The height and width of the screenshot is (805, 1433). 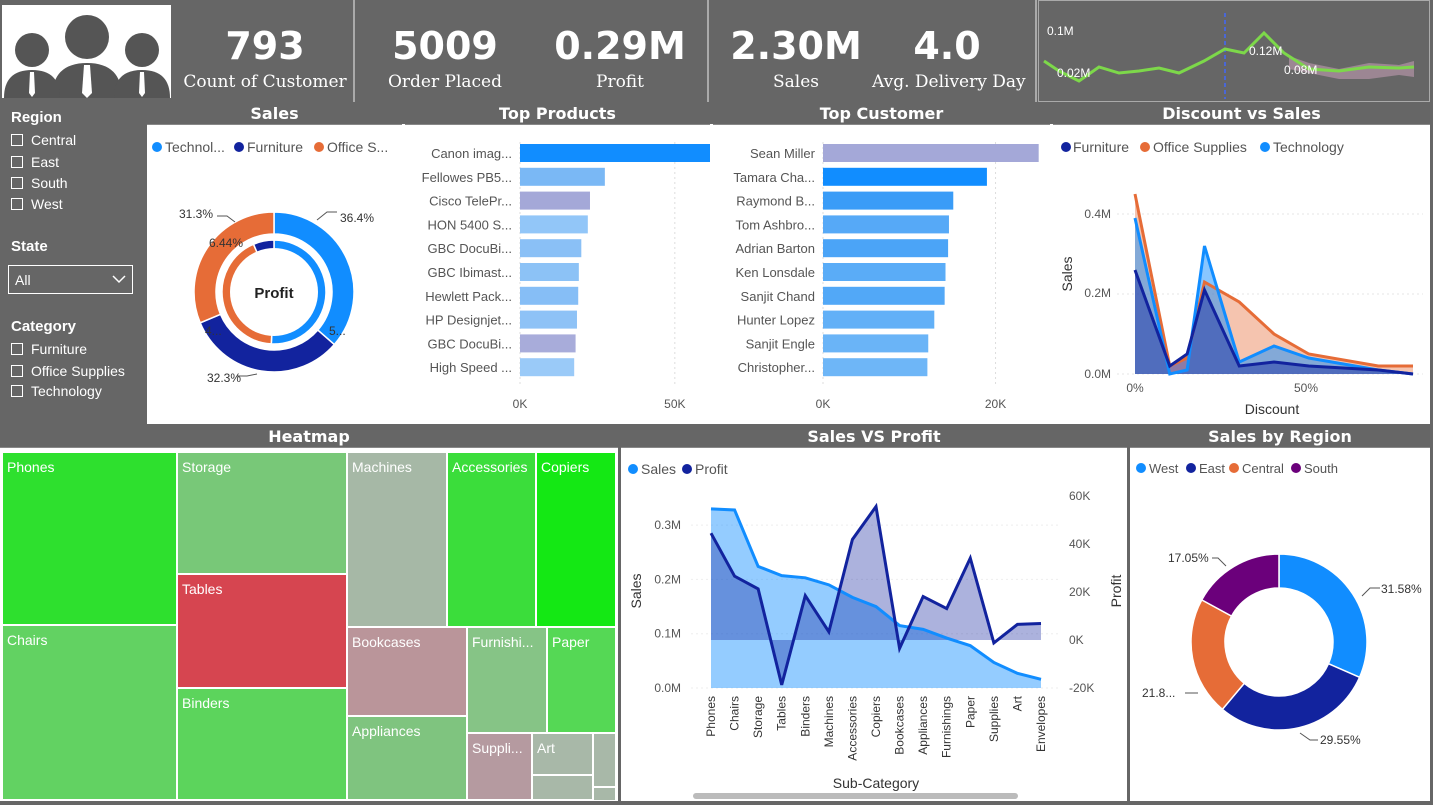 What do you see at coordinates (262, 744) in the screenshot?
I see `treemap-cell-binders: Binders` at bounding box center [262, 744].